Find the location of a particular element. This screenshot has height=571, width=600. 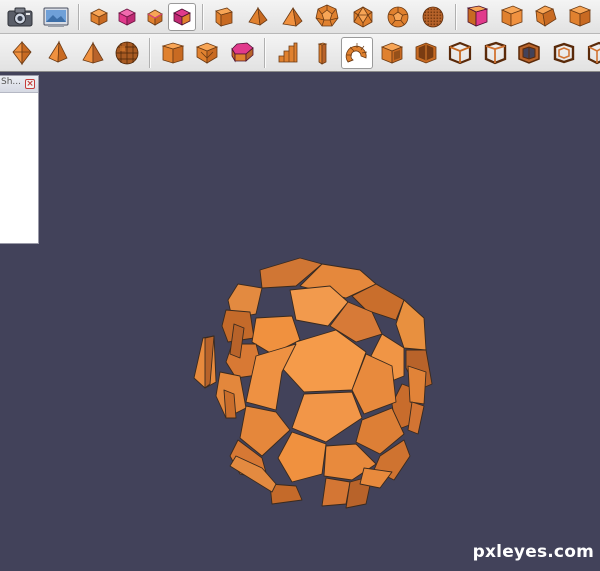

cube-plain-icon is located at coordinates (512, 16).